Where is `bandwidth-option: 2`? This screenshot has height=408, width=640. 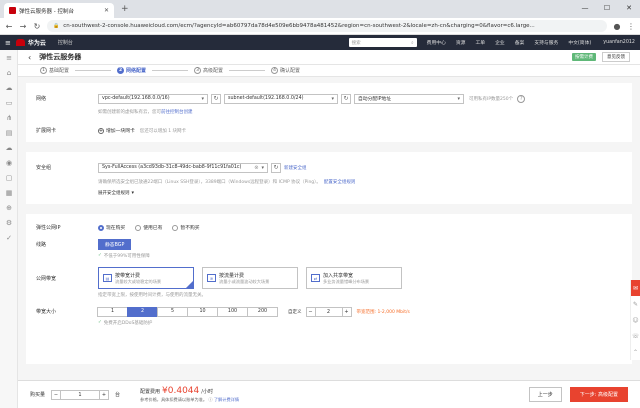
bandwidth-option: 2 is located at coordinates (142, 311).